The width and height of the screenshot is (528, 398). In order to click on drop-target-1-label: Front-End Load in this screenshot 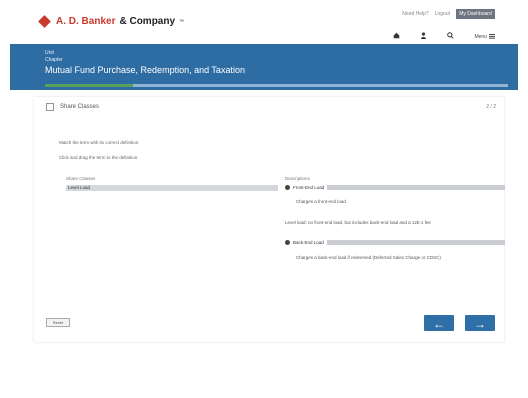, I will do `click(309, 187)`.